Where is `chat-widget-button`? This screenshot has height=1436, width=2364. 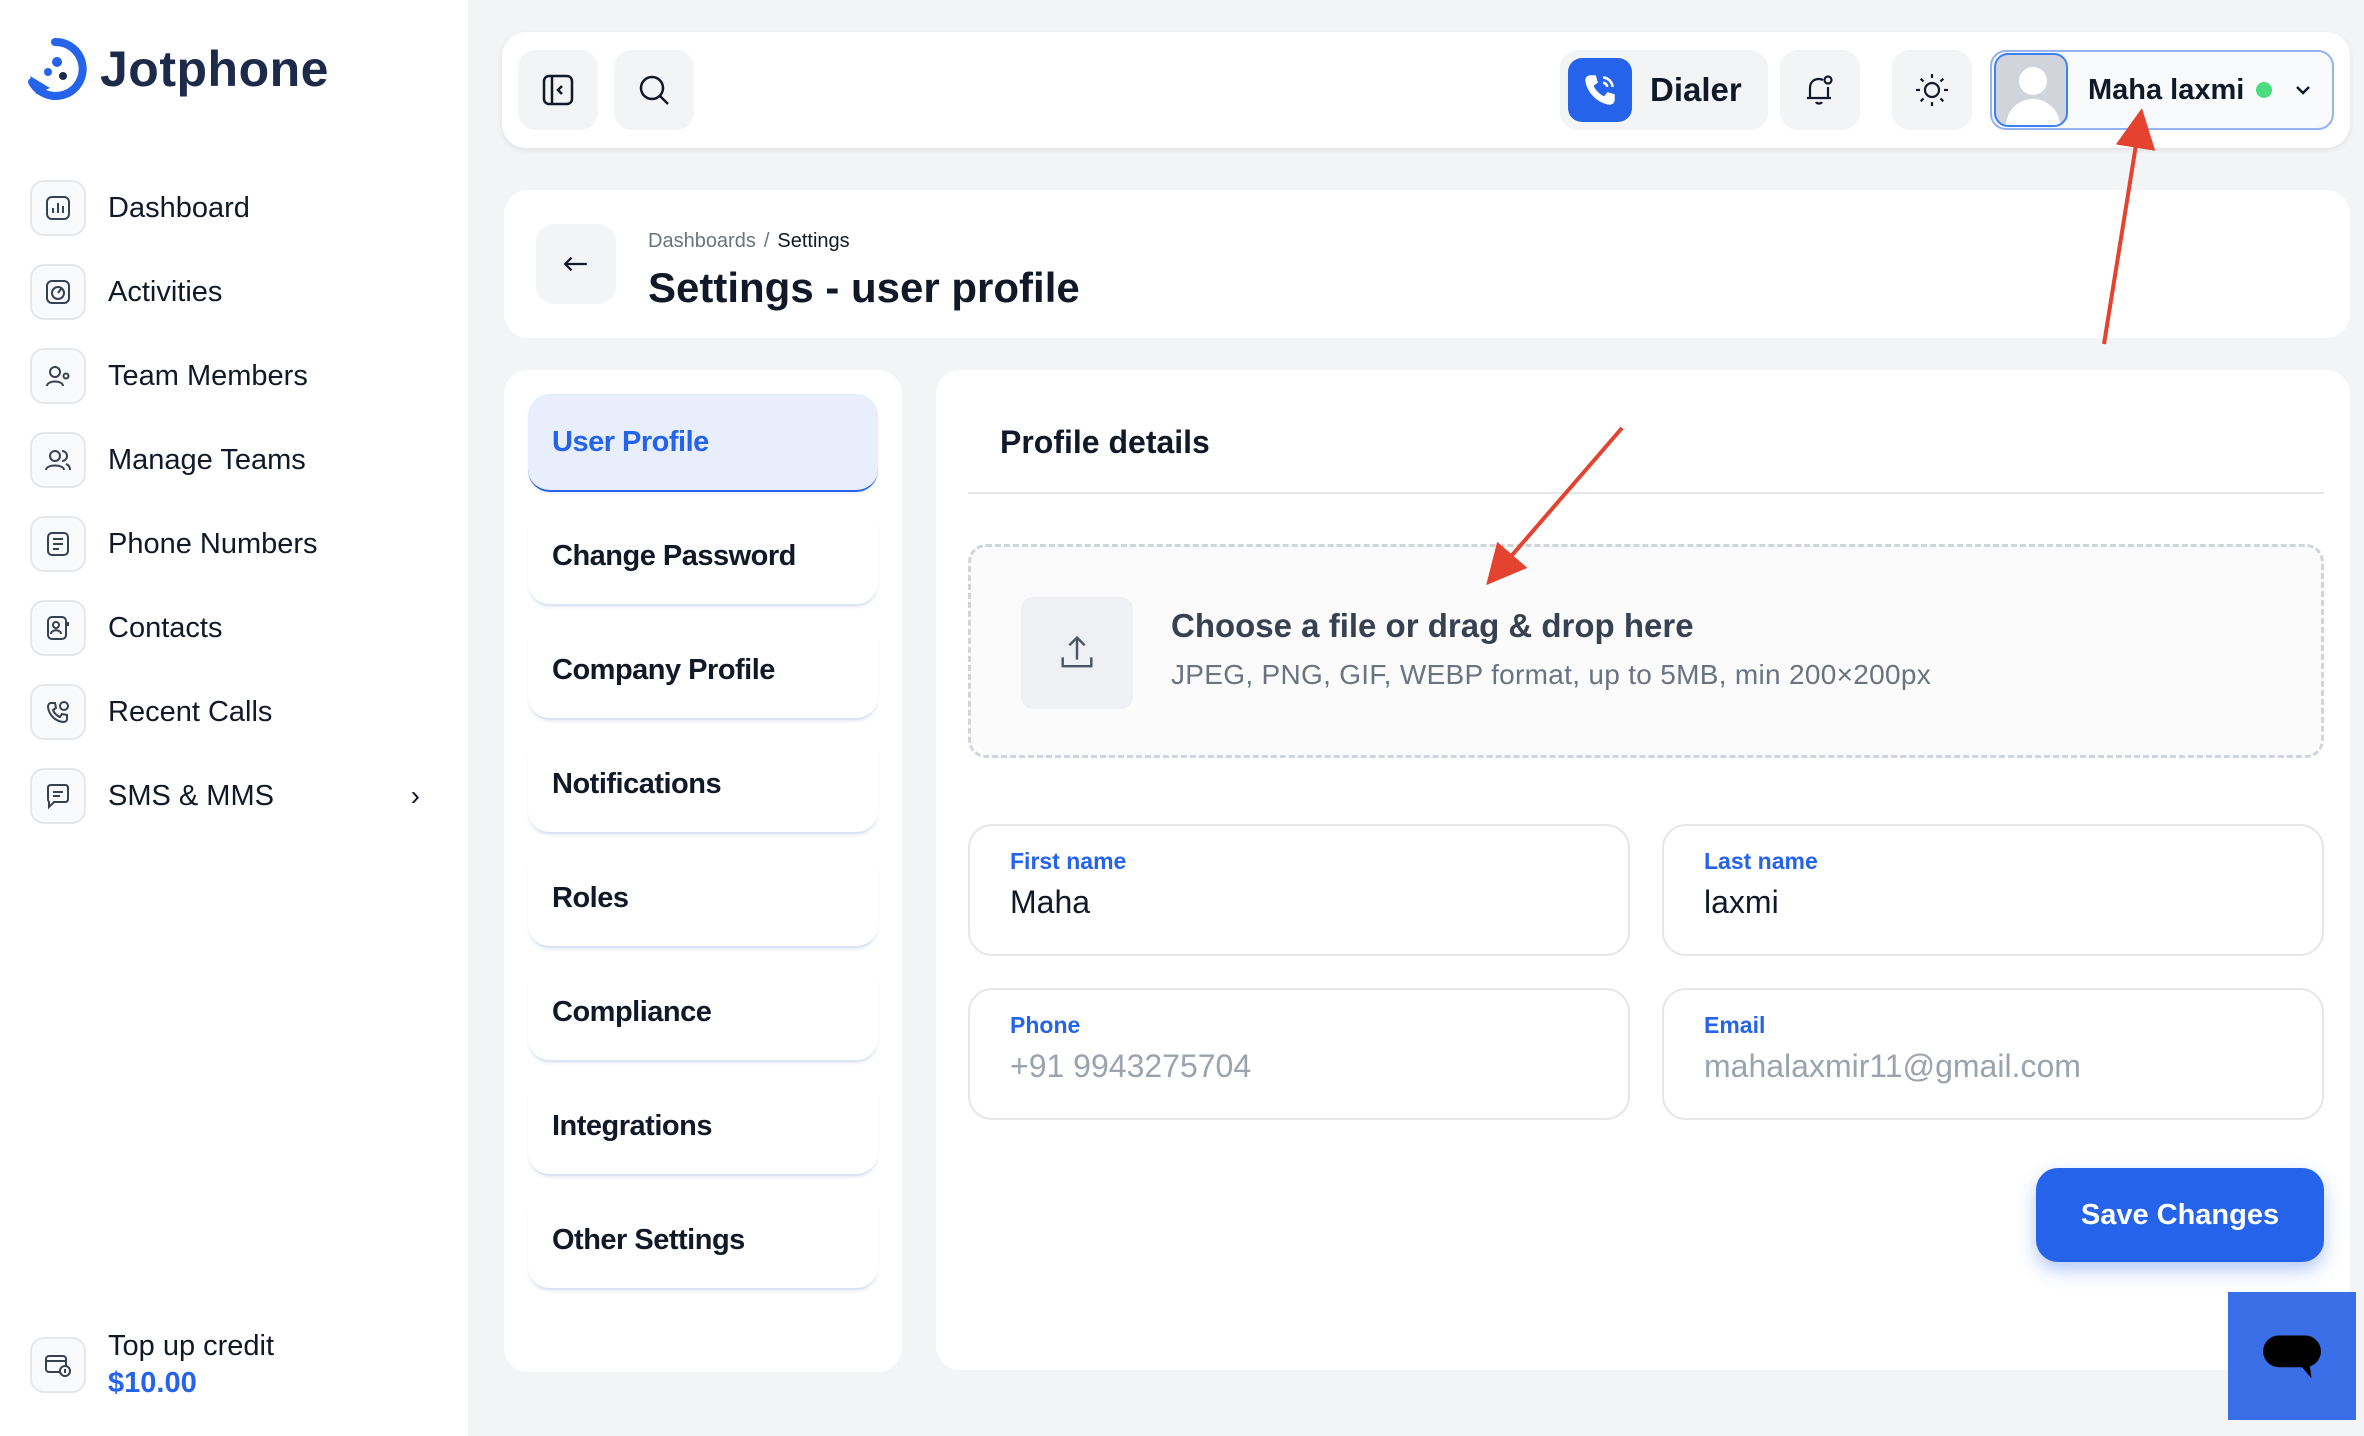
chat-widget-button is located at coordinates (2292, 1356).